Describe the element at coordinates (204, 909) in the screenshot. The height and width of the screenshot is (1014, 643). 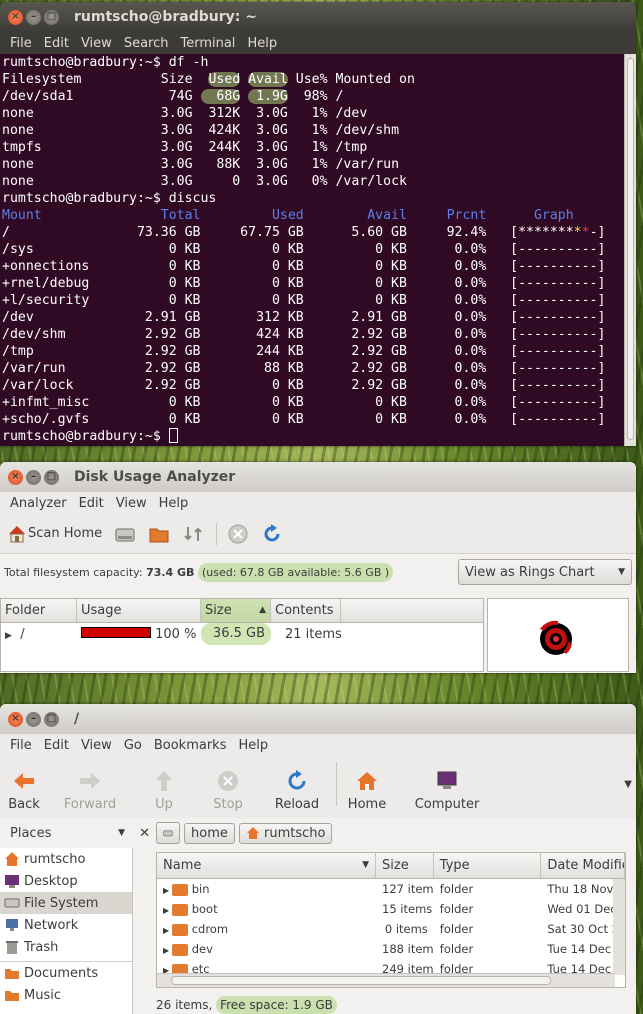
I see `file-name: boot` at that location.